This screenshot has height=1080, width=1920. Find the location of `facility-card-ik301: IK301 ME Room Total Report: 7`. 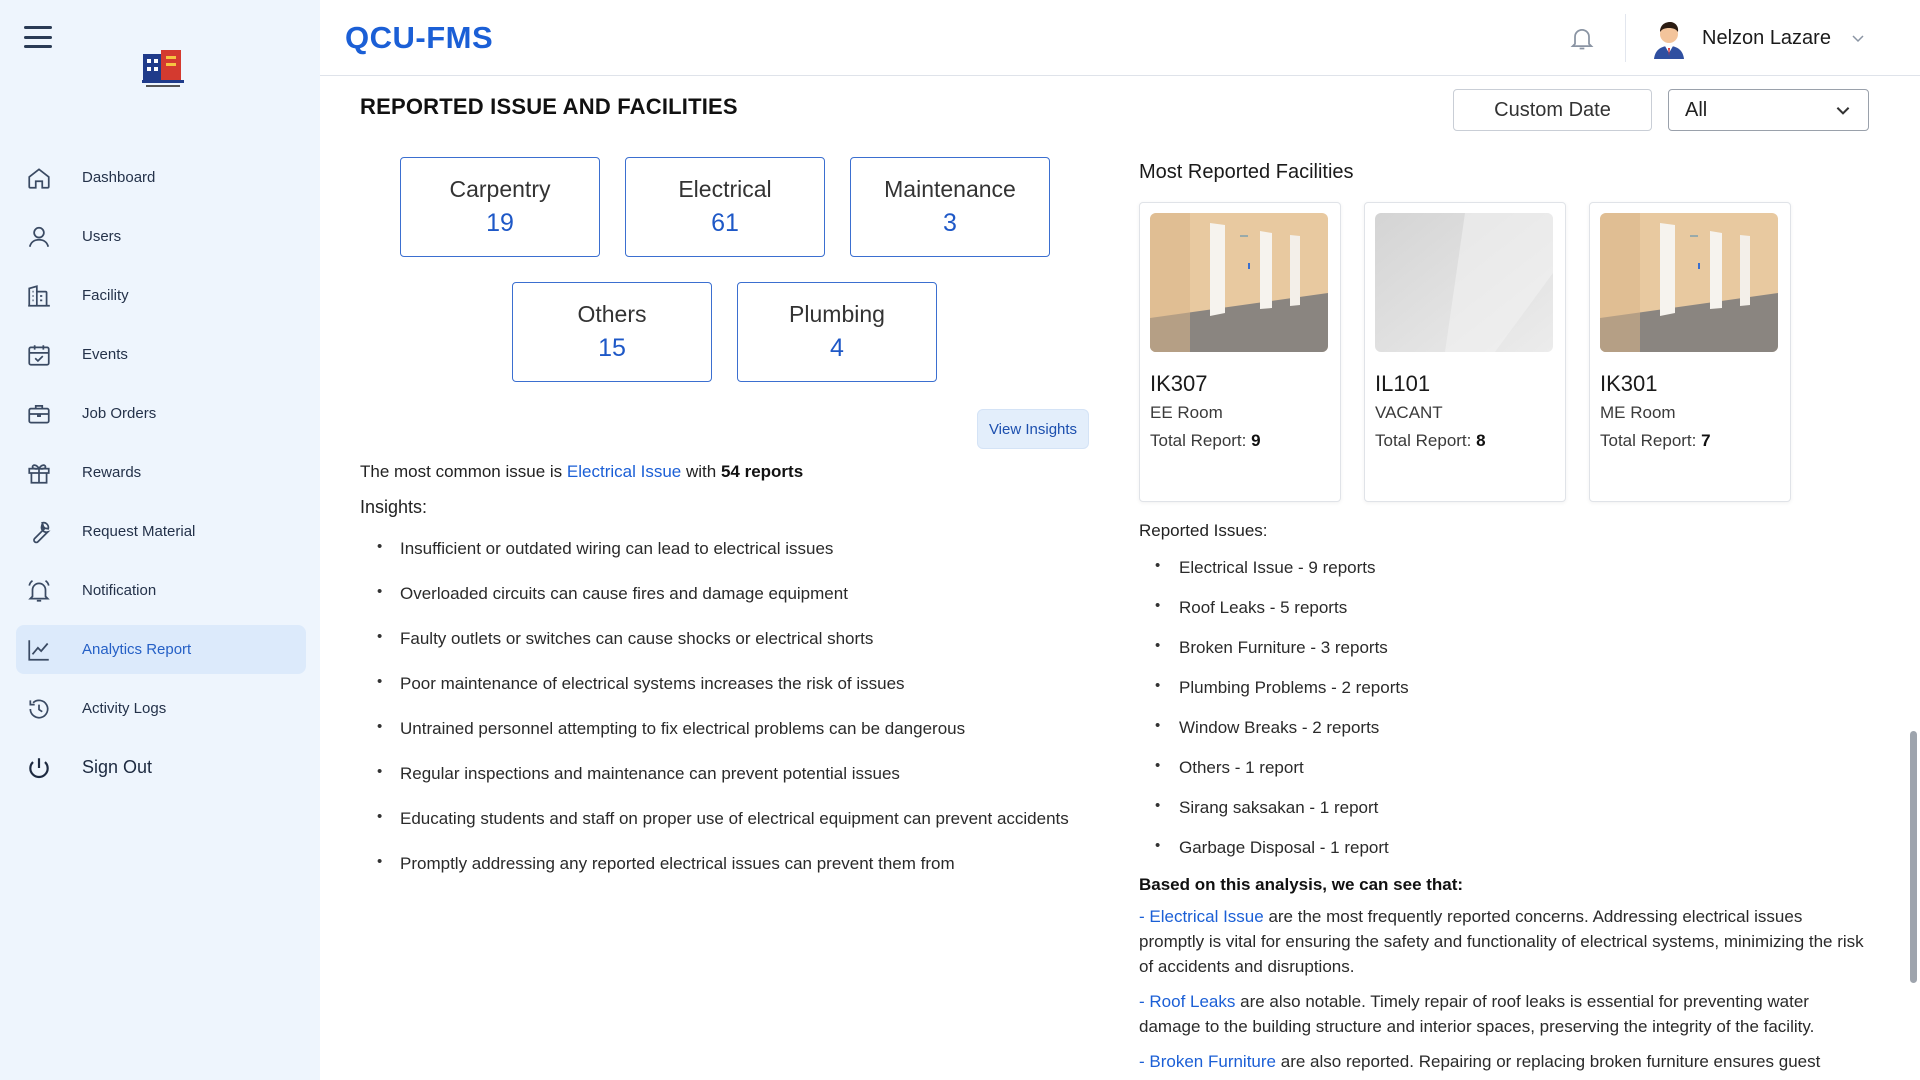

facility-card-ik301: IK301 ME Room Total Report: 7 is located at coordinates (1690, 352).